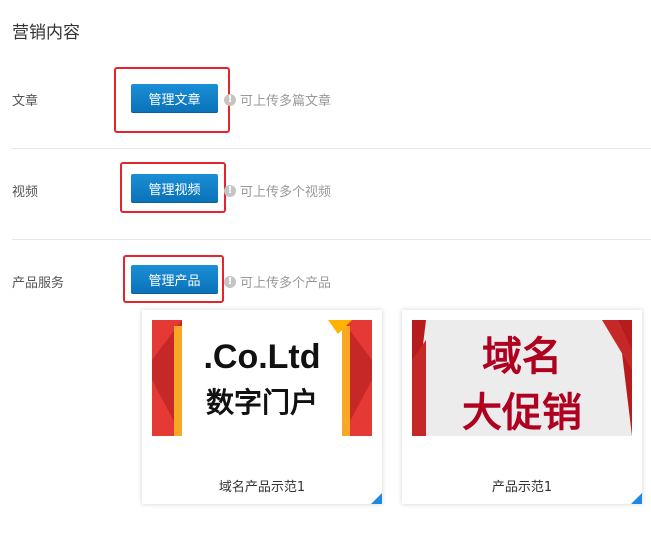 This screenshot has height=539, width=651. Describe the element at coordinates (25, 101) in the screenshot. I see `article-label: 文章` at that location.